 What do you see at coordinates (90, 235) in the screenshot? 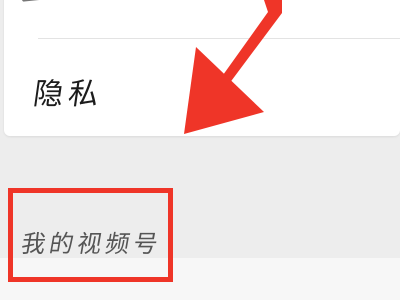
I see `highlight-box` at bounding box center [90, 235].